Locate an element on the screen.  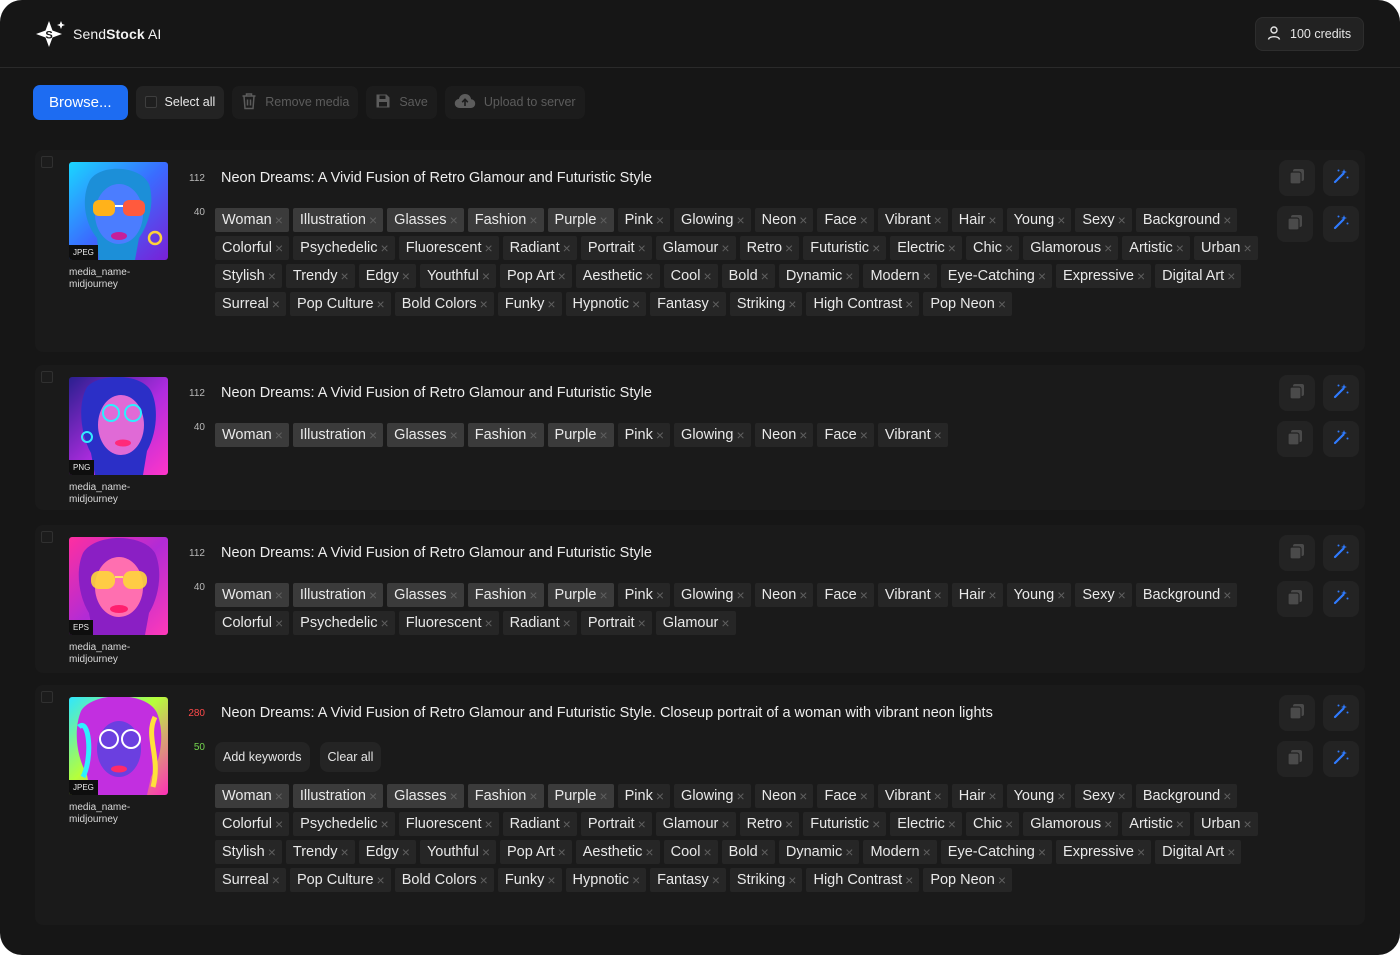
keyword-tag: Dynamic × is located at coordinates (819, 276).